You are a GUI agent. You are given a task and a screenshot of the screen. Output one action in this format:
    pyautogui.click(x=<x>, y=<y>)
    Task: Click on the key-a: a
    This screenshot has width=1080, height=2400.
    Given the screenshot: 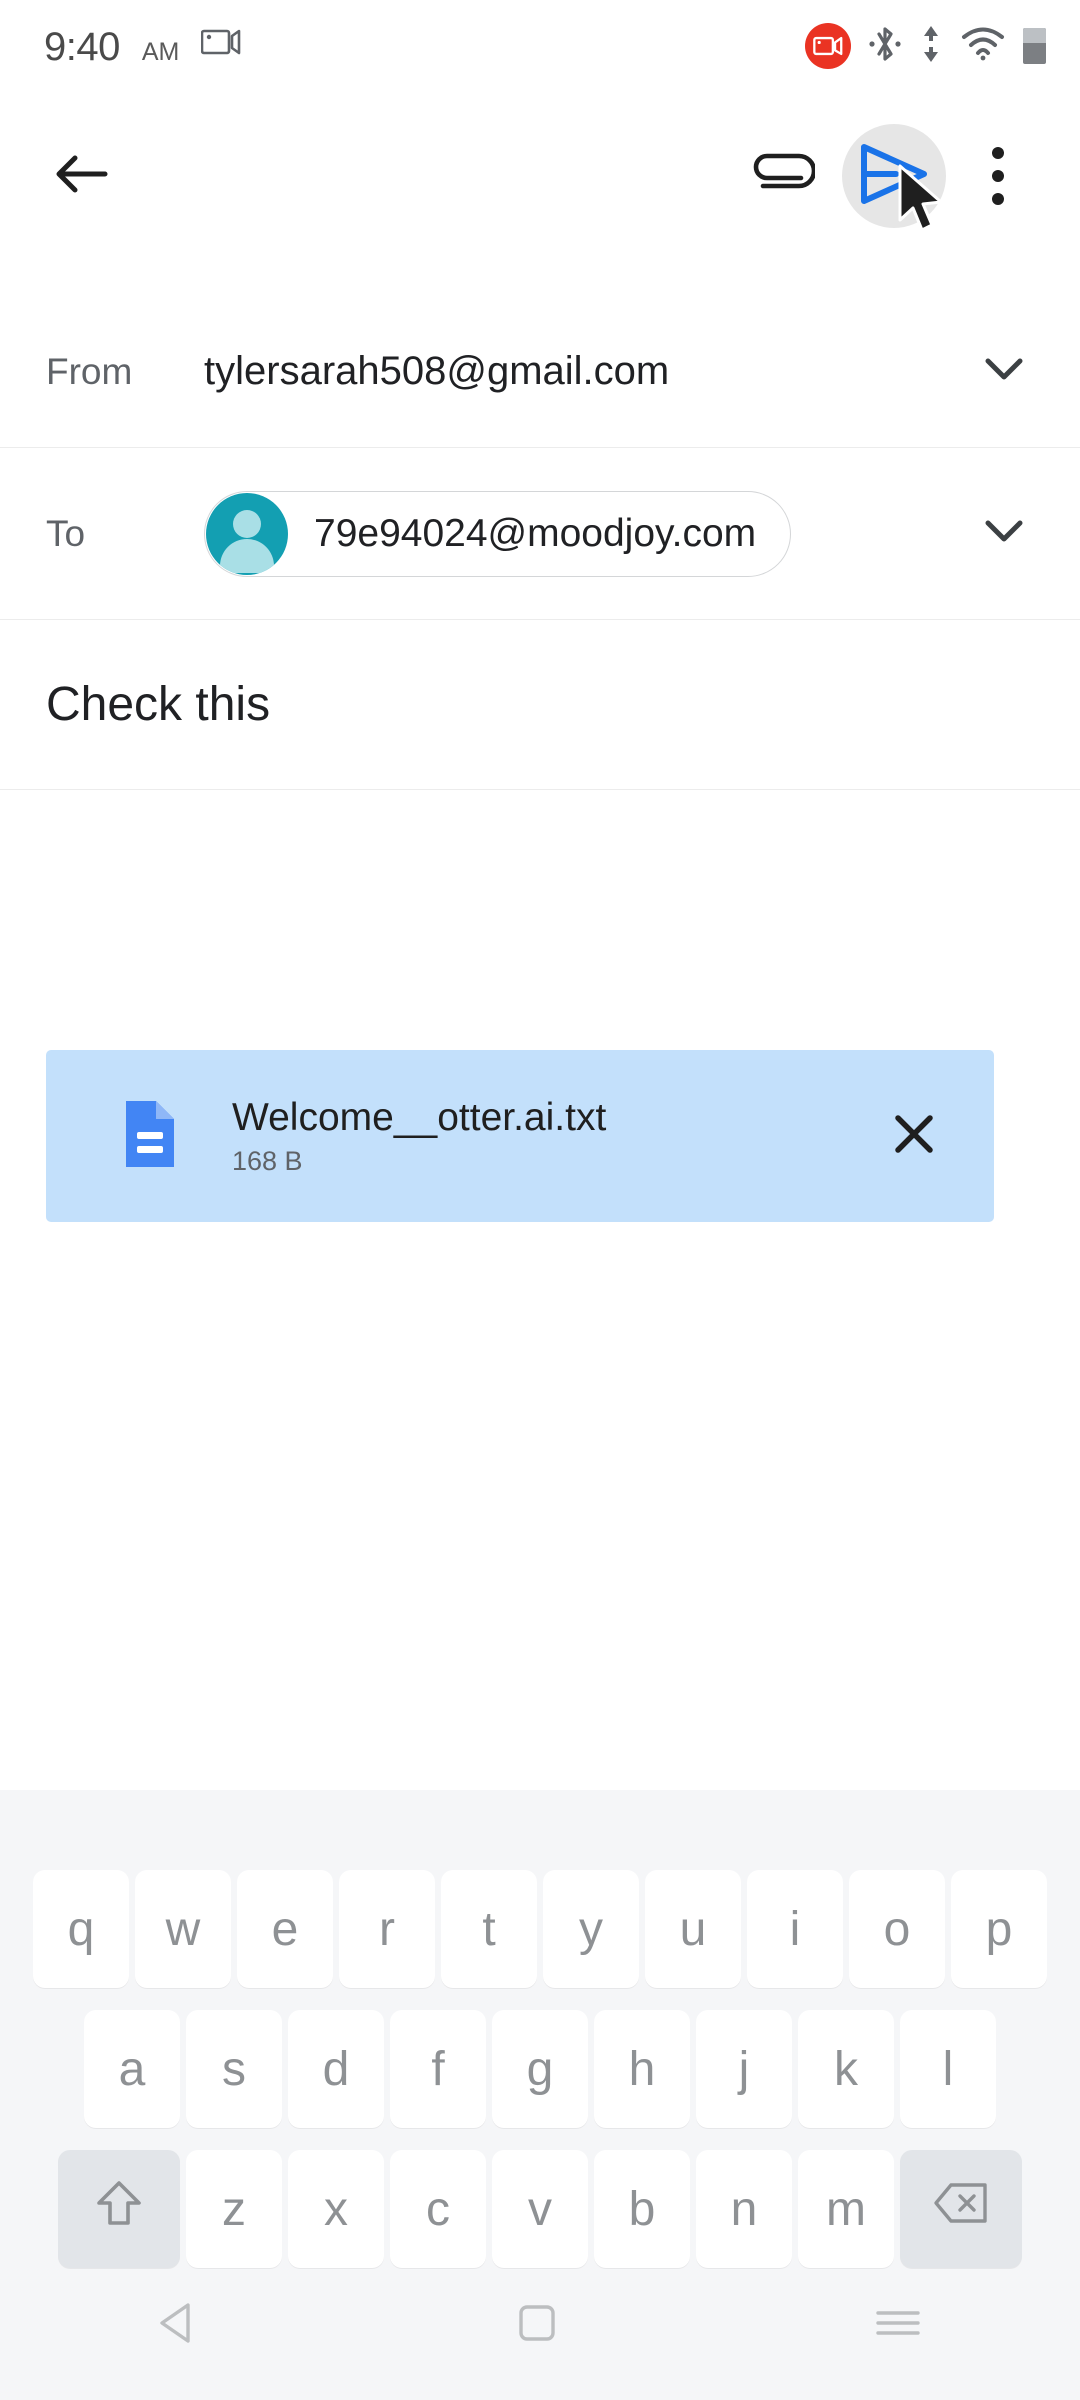 What is the action you would take?
    pyautogui.click(x=132, y=2069)
    